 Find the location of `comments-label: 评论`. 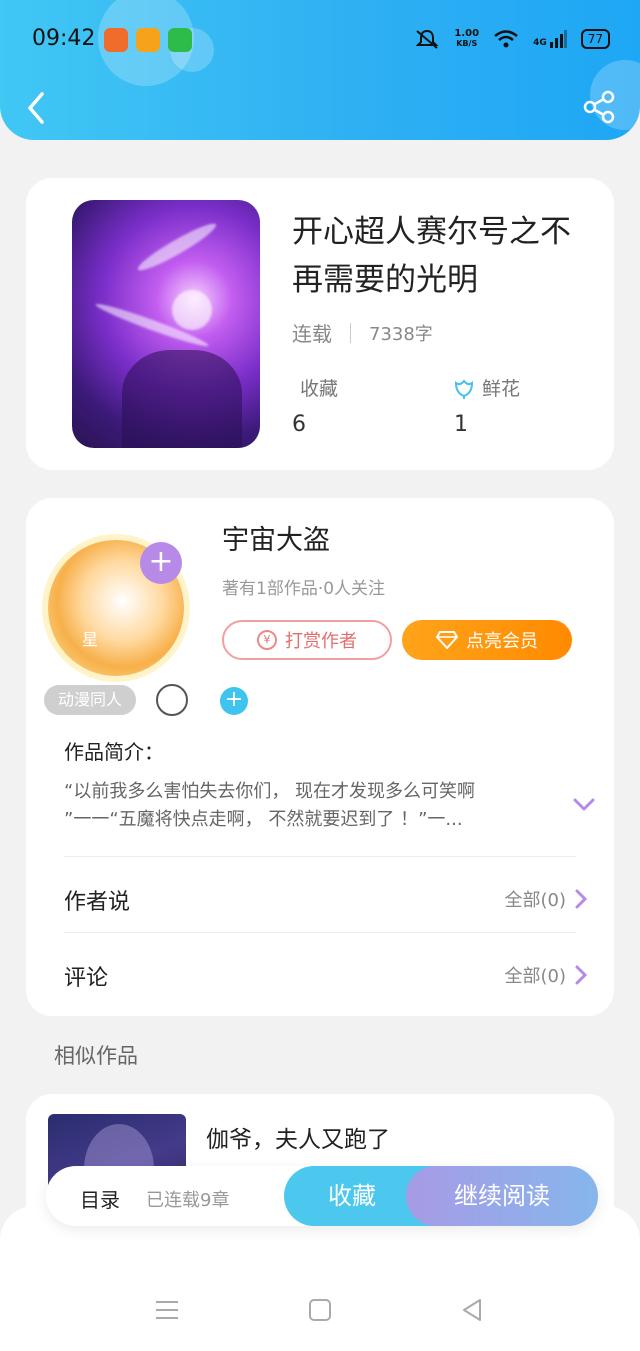

comments-label: 评论 is located at coordinates (86, 978).